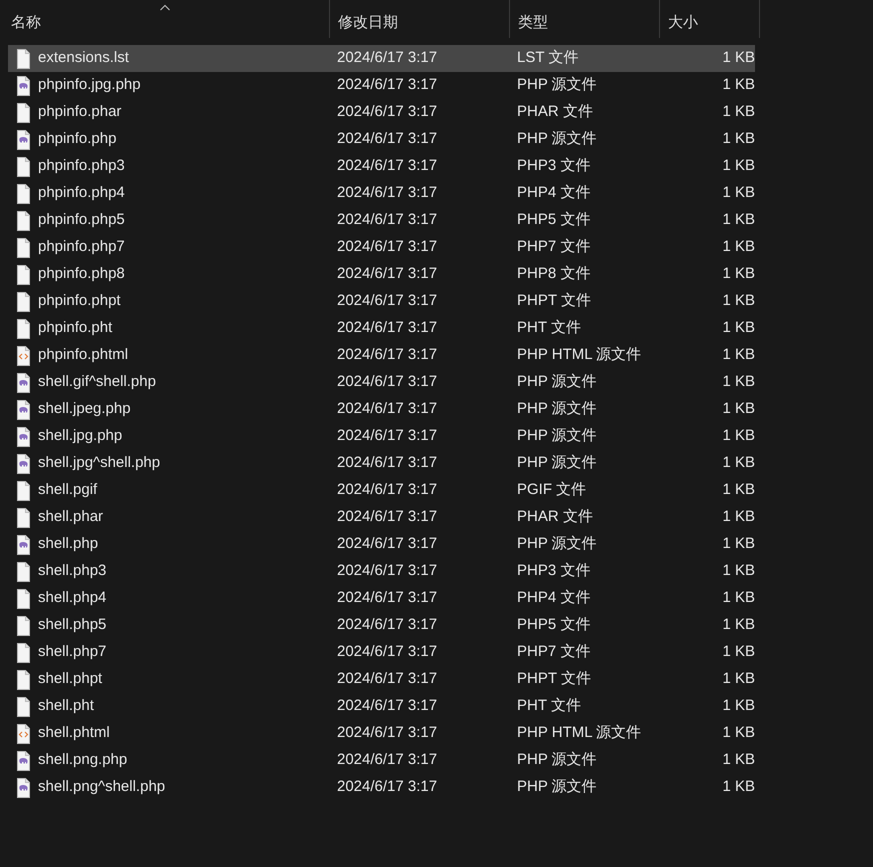  Describe the element at coordinates (585, 19) in the screenshot. I see `column-header: 类型` at that location.